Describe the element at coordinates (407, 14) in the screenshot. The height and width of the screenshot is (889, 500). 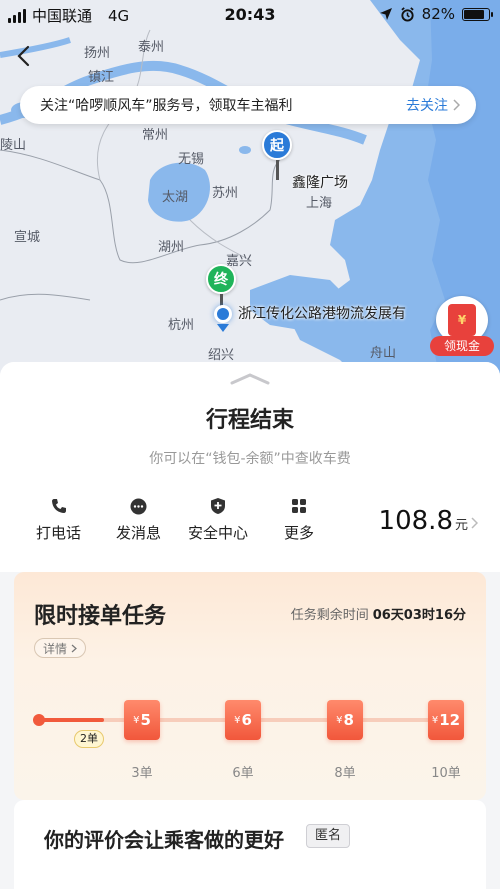
I see `alarm-icon` at that location.